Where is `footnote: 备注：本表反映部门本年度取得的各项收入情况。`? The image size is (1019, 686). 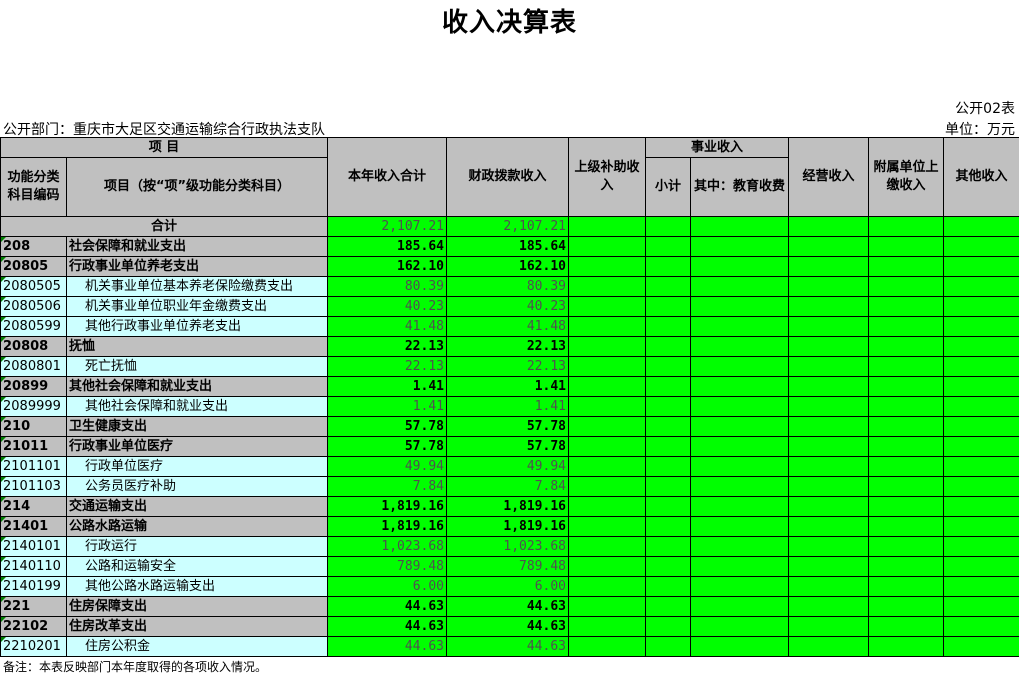 footnote: 备注：本表反映部门本年度取得的各项收入情况。 is located at coordinates (135, 667).